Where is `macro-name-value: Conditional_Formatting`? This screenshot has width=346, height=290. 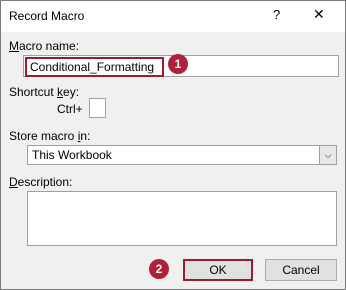 macro-name-value: Conditional_Formatting is located at coordinates (94, 67).